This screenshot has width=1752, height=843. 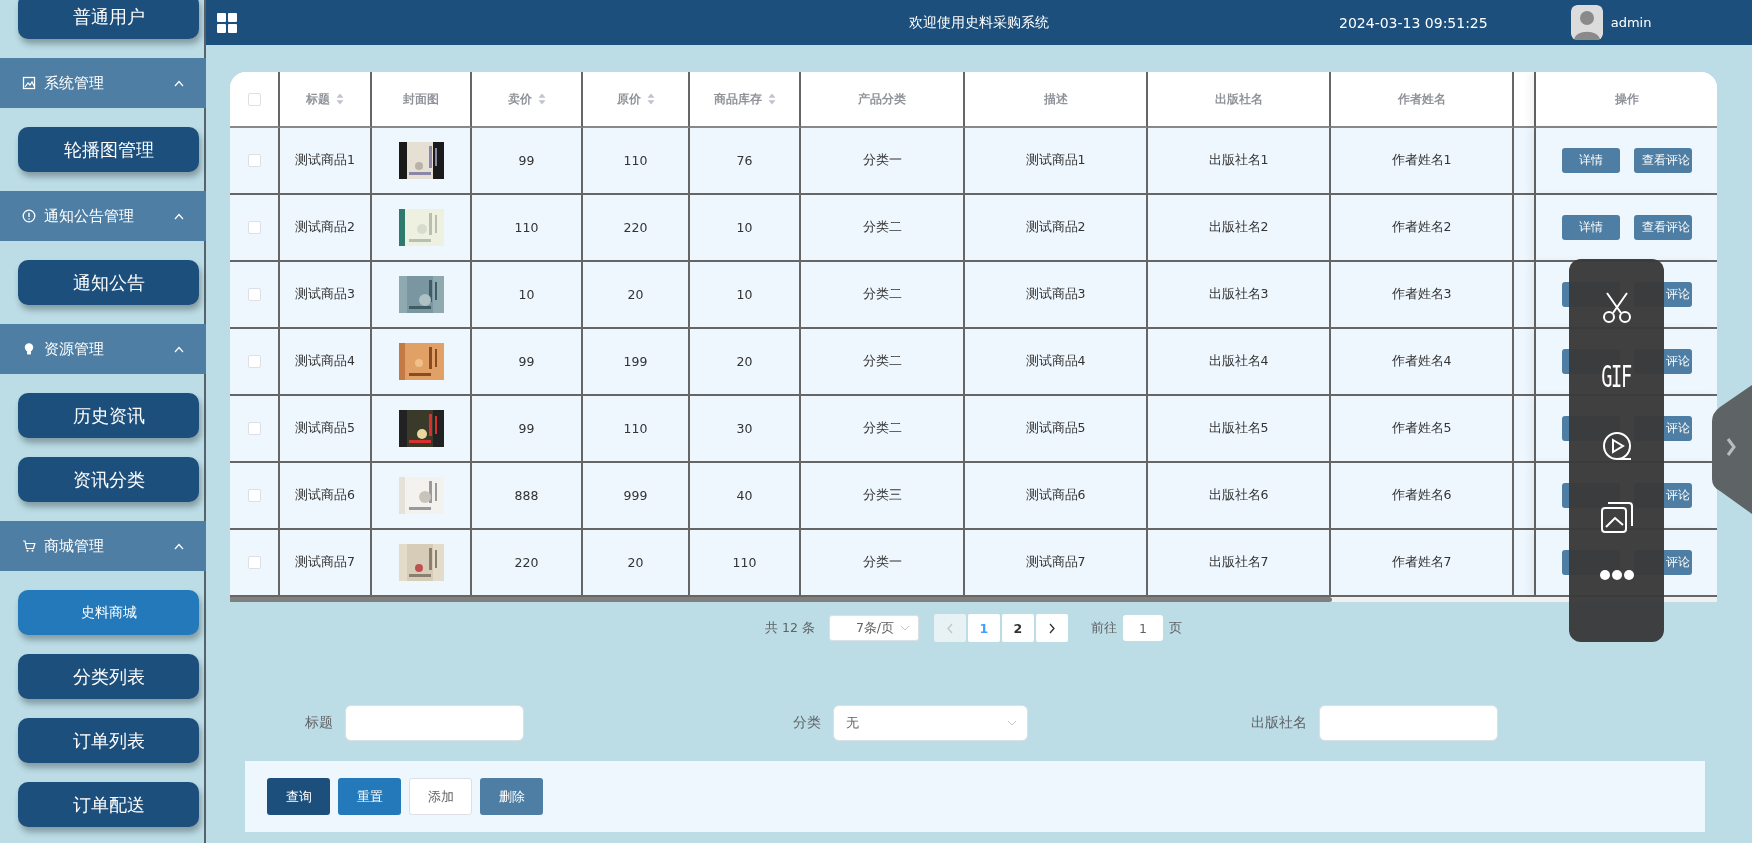 I want to click on column-header: 原价, so click(x=636, y=100).